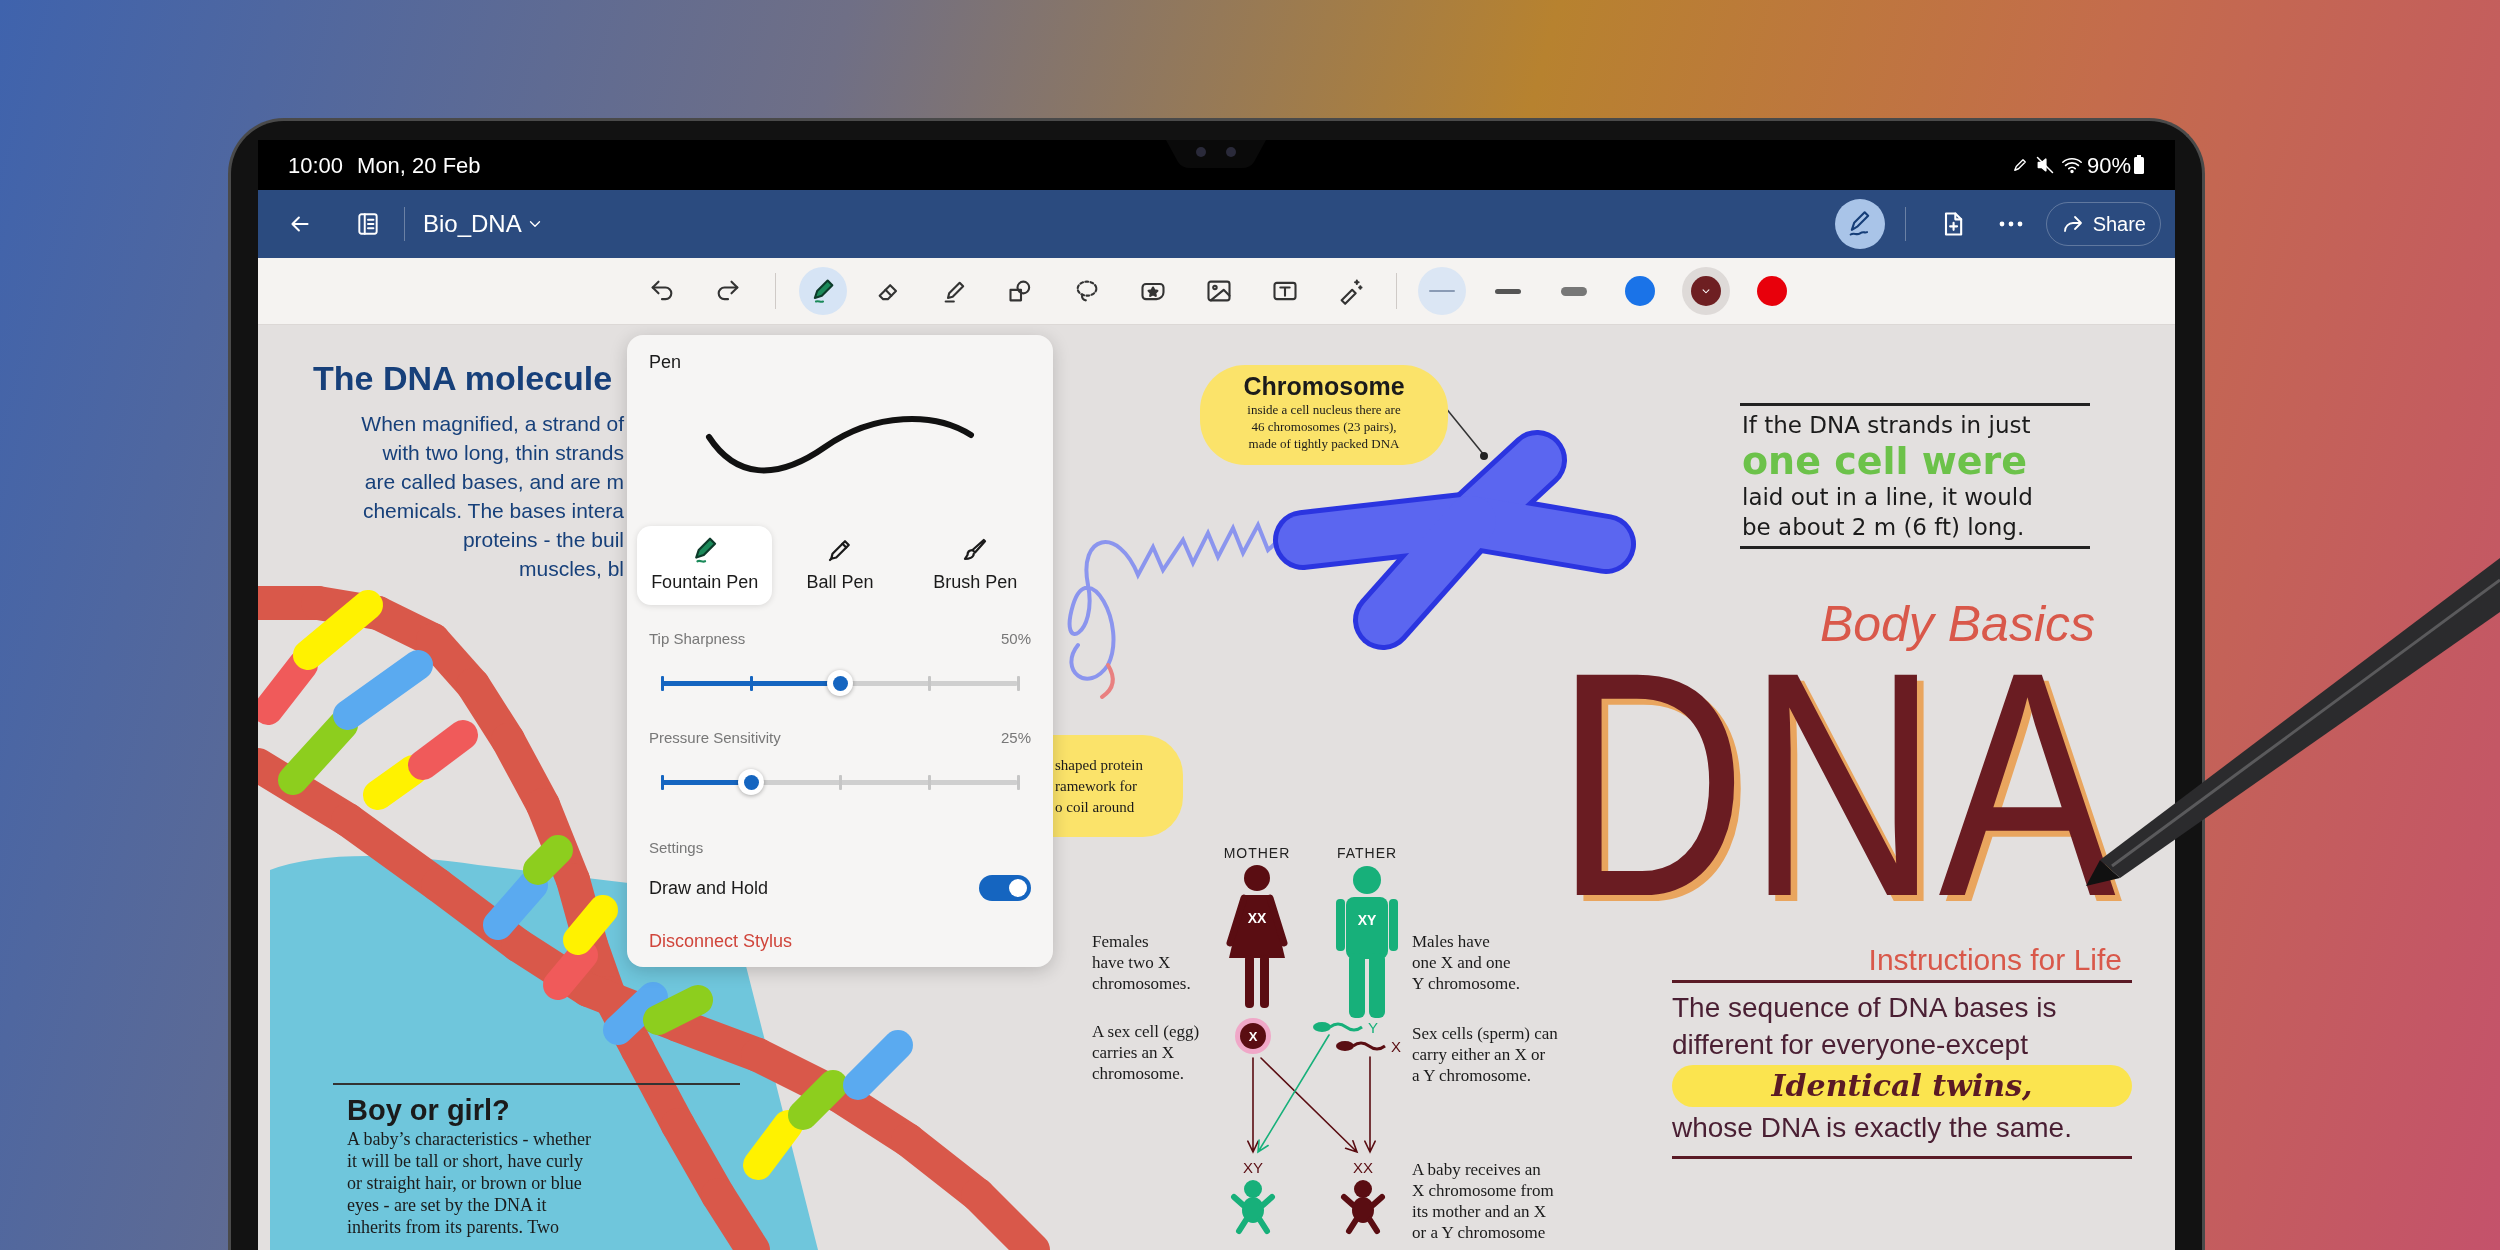 The height and width of the screenshot is (1250, 2500). I want to click on slider-value: 25%, so click(1015, 737).